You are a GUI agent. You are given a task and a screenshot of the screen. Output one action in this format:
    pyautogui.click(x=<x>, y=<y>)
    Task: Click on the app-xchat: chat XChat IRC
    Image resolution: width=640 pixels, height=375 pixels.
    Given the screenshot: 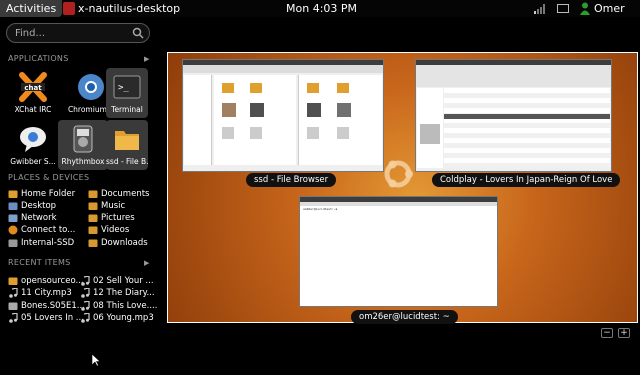 What is the action you would take?
    pyautogui.click(x=33, y=93)
    